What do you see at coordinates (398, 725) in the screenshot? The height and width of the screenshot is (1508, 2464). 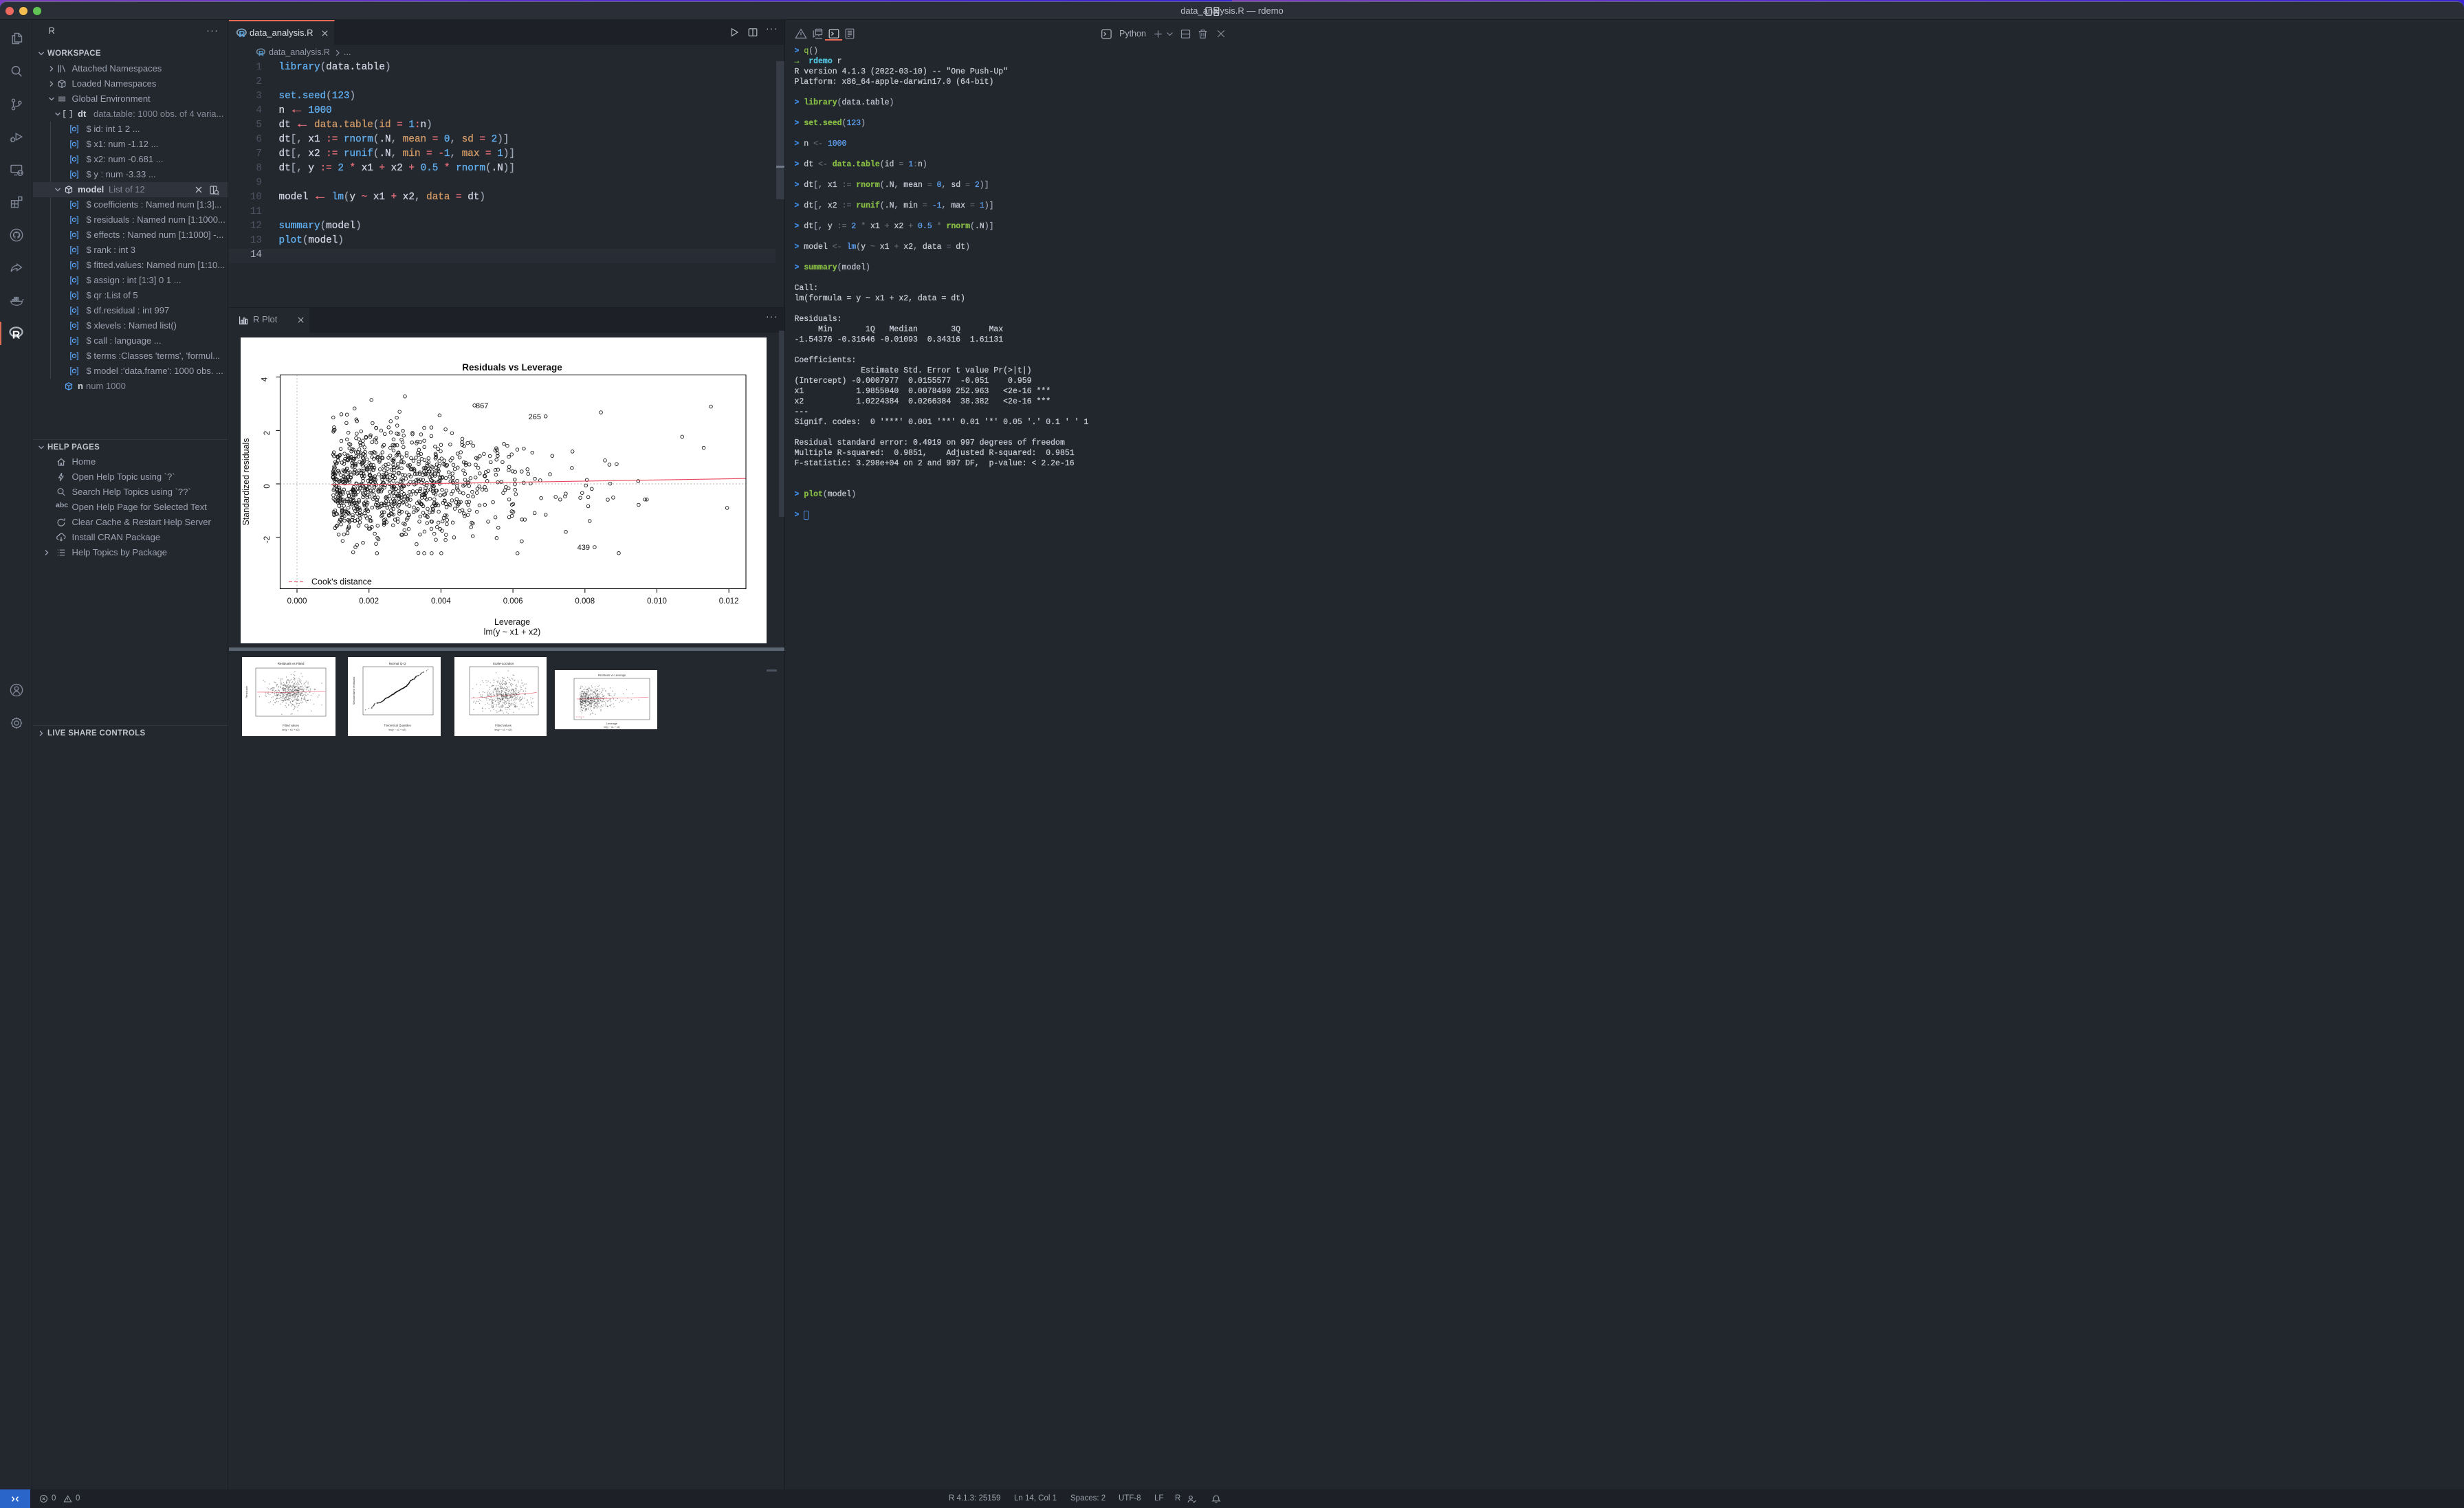 I see `svg-text: Theoretical Quantiles` at bounding box center [398, 725].